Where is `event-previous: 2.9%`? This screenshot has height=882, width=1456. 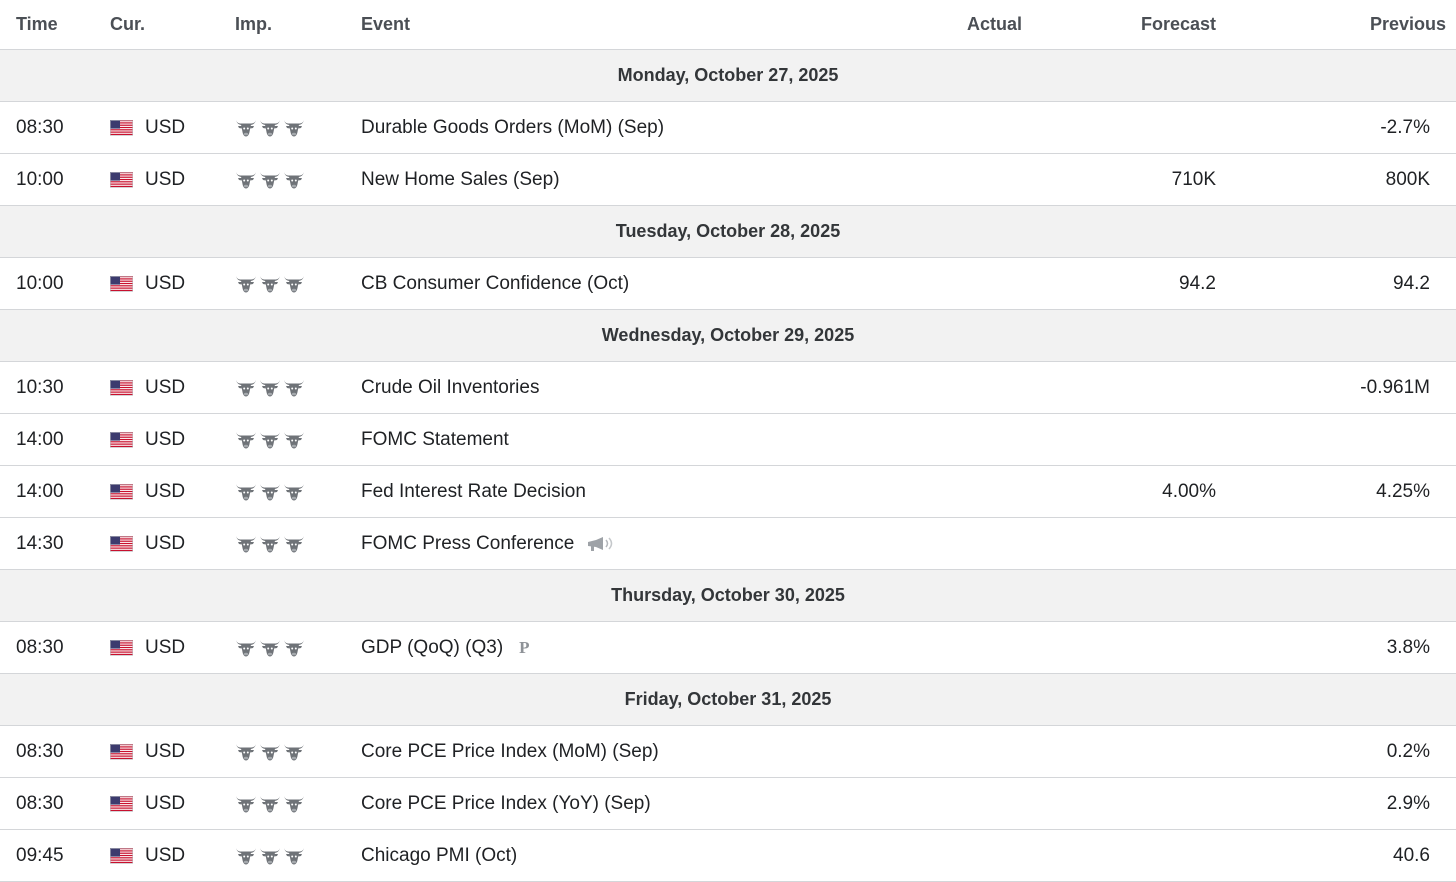 event-previous: 2.9% is located at coordinates (1408, 803).